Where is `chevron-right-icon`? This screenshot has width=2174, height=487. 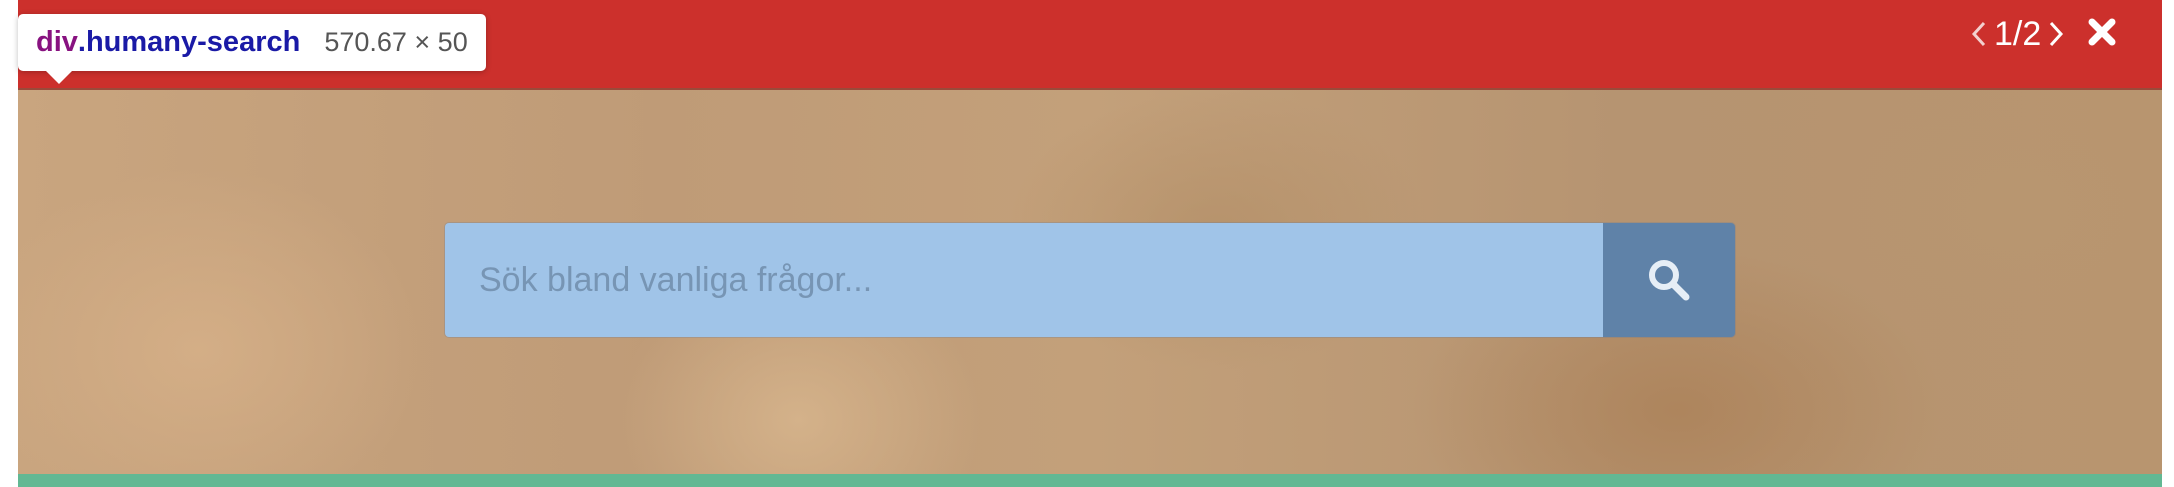
chevron-right-icon is located at coordinates (2057, 34).